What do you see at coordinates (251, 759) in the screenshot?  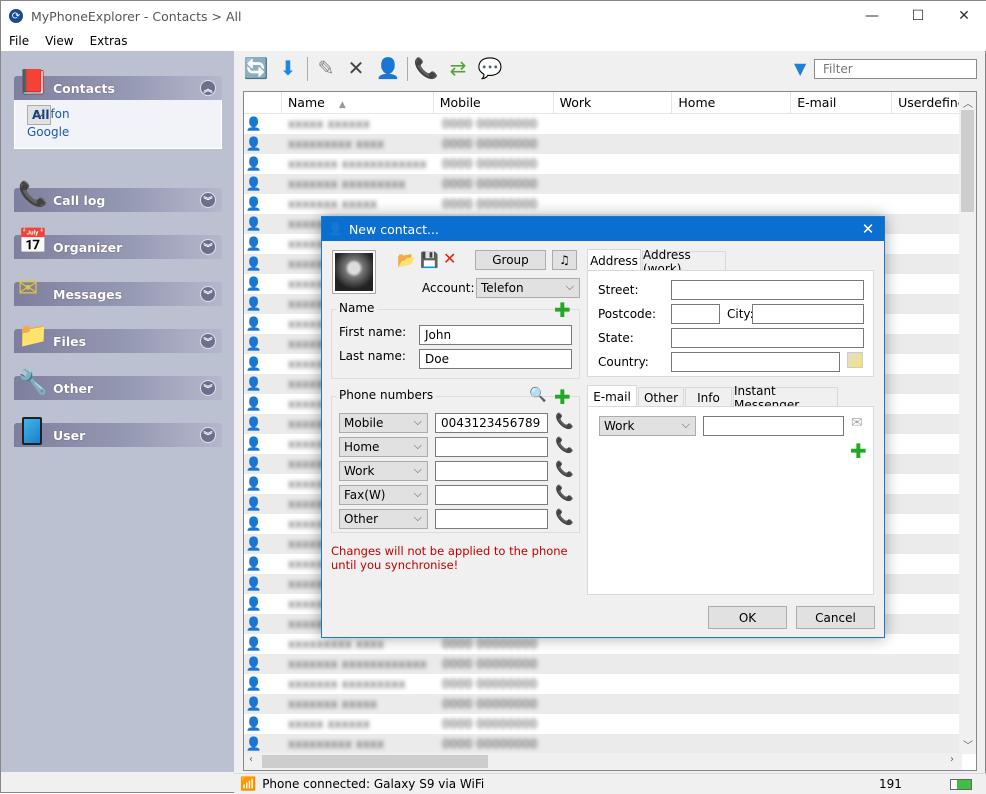 I see `scroll-left-icon: ‹` at bounding box center [251, 759].